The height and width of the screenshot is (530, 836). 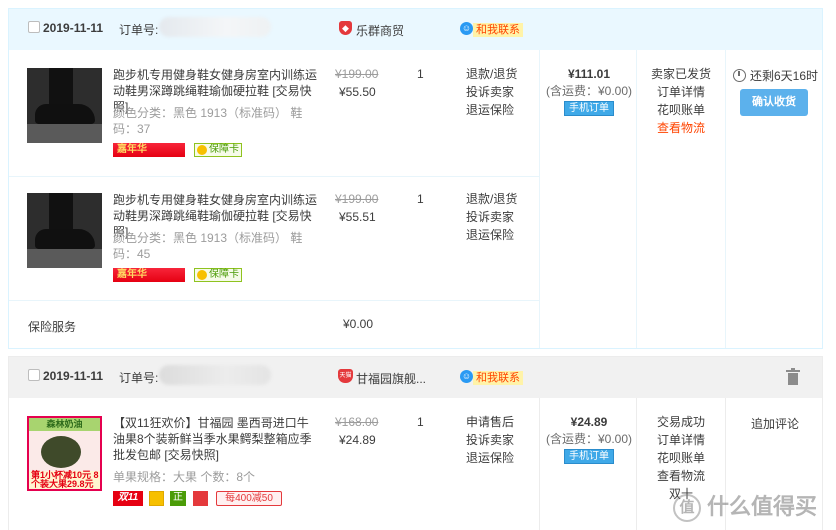 I want to click on badge-icon, so click(x=156, y=498).